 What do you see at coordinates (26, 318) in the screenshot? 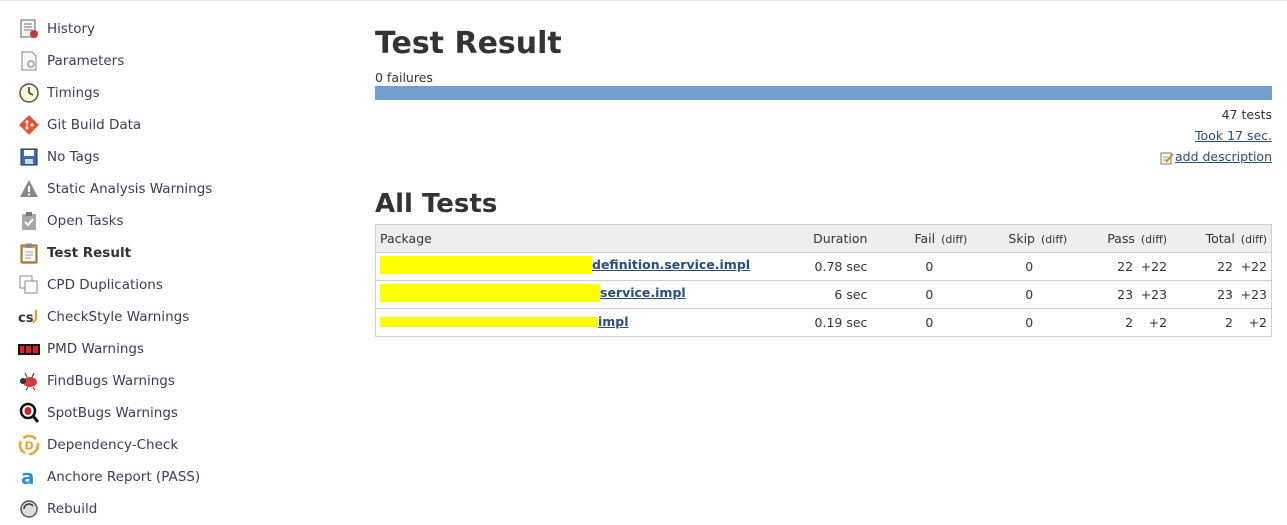
I see `svg-text: cs` at bounding box center [26, 318].